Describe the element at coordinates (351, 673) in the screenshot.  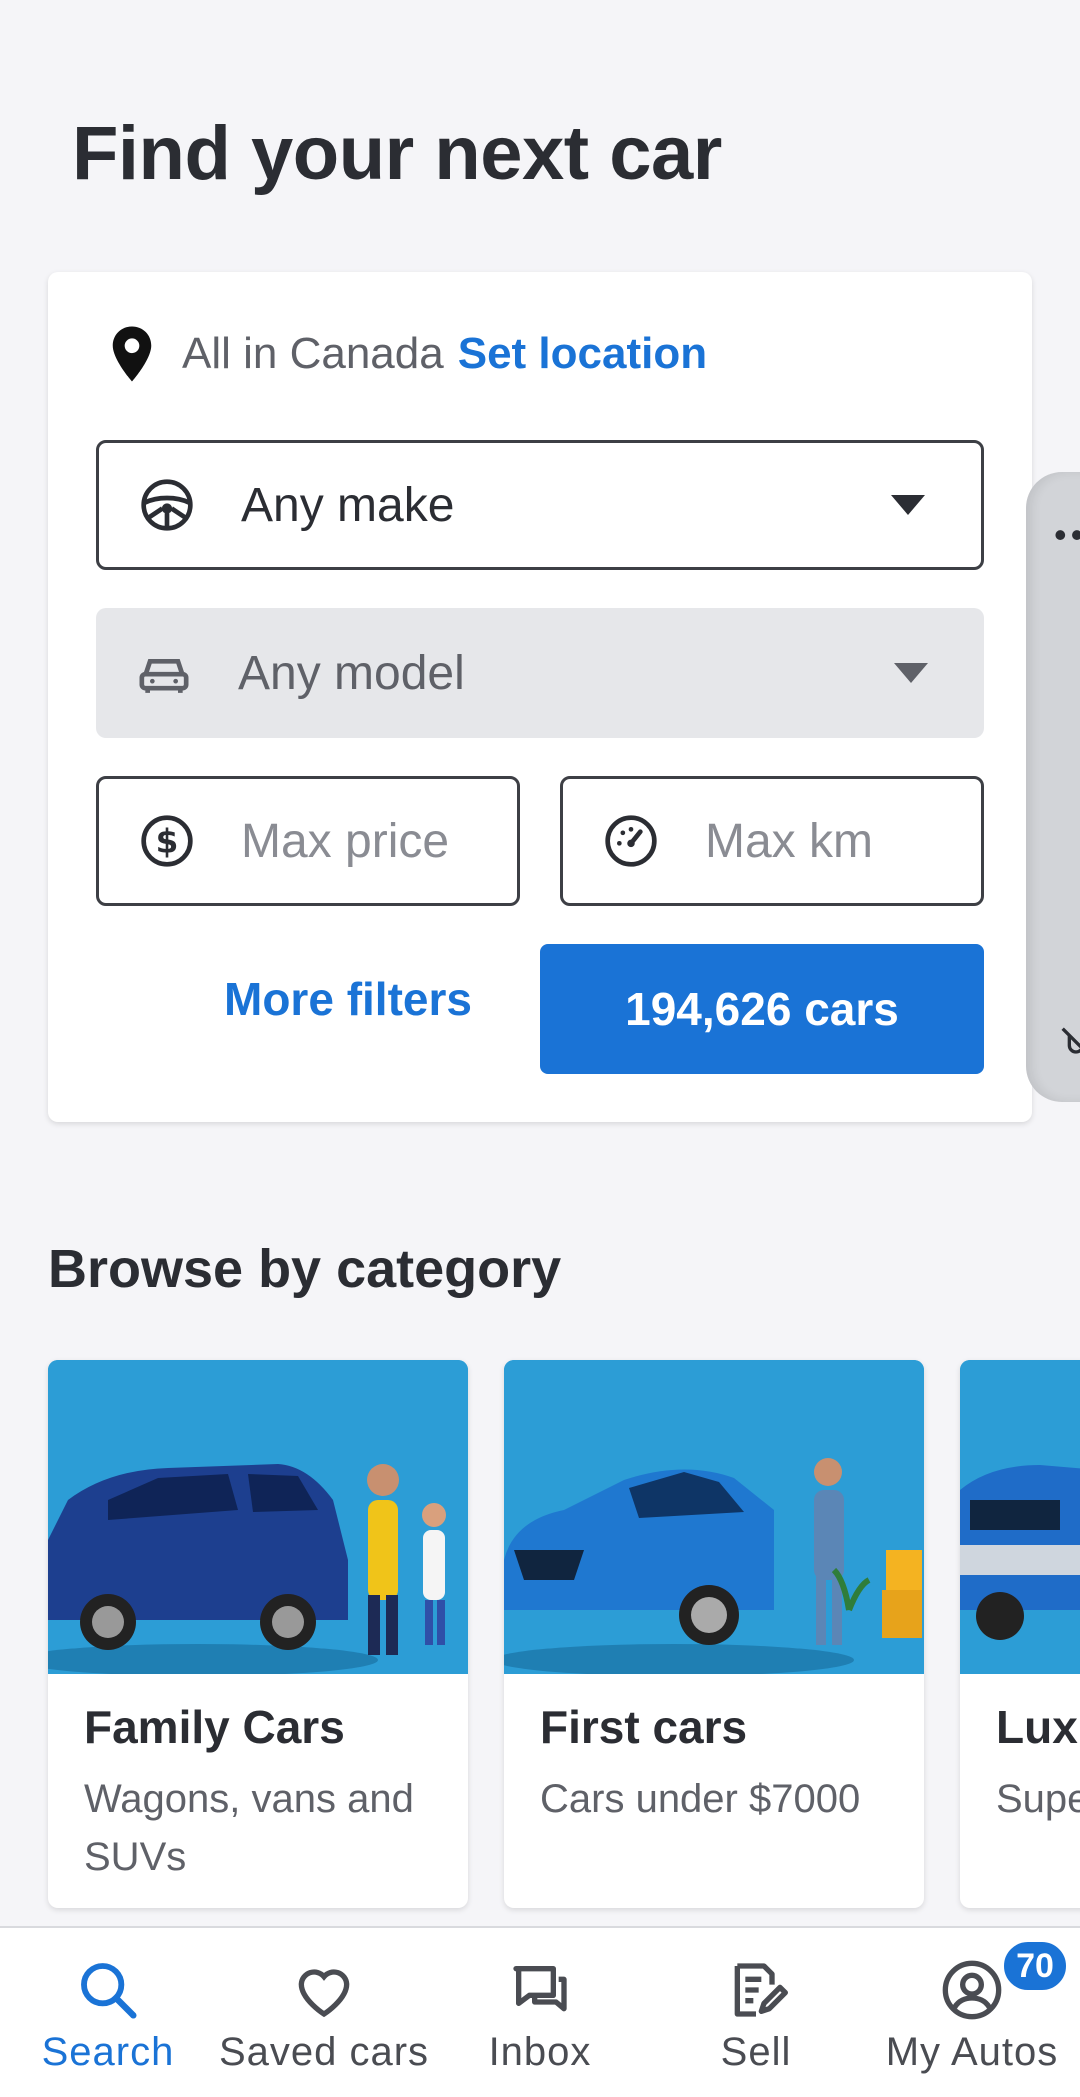
I see `model-value: Any model` at that location.